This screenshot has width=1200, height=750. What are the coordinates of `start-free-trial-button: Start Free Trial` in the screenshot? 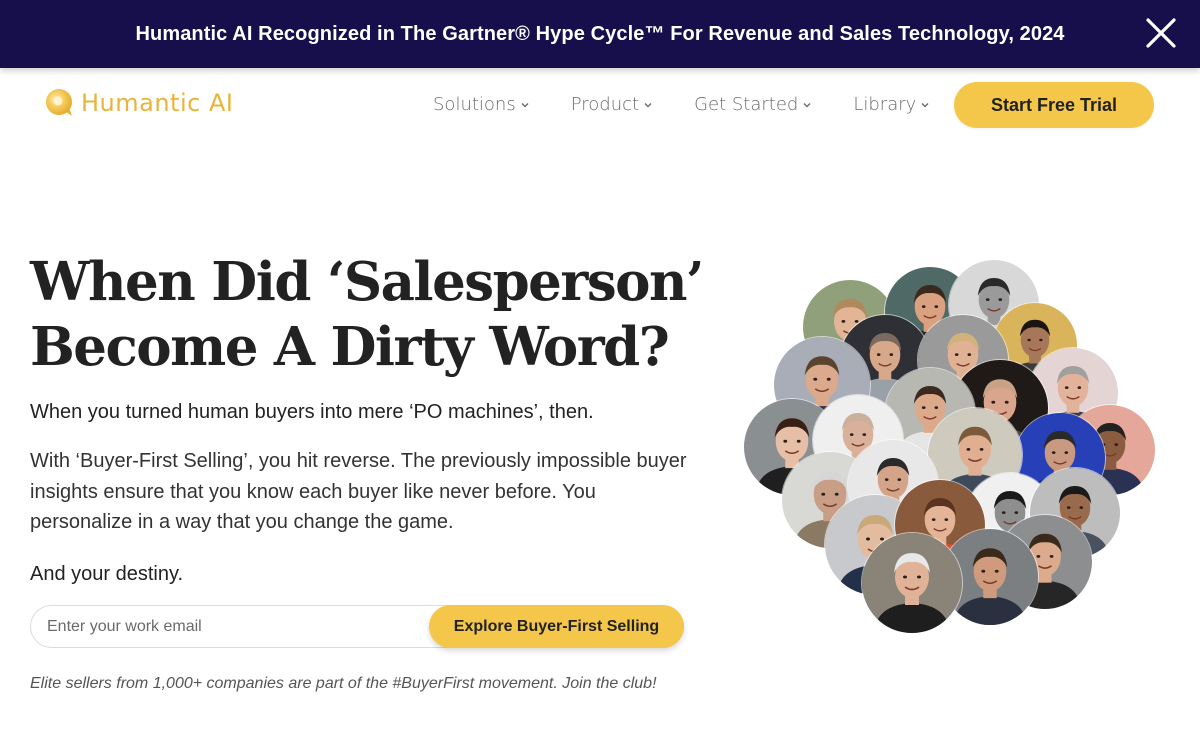 It's located at (1054, 105).